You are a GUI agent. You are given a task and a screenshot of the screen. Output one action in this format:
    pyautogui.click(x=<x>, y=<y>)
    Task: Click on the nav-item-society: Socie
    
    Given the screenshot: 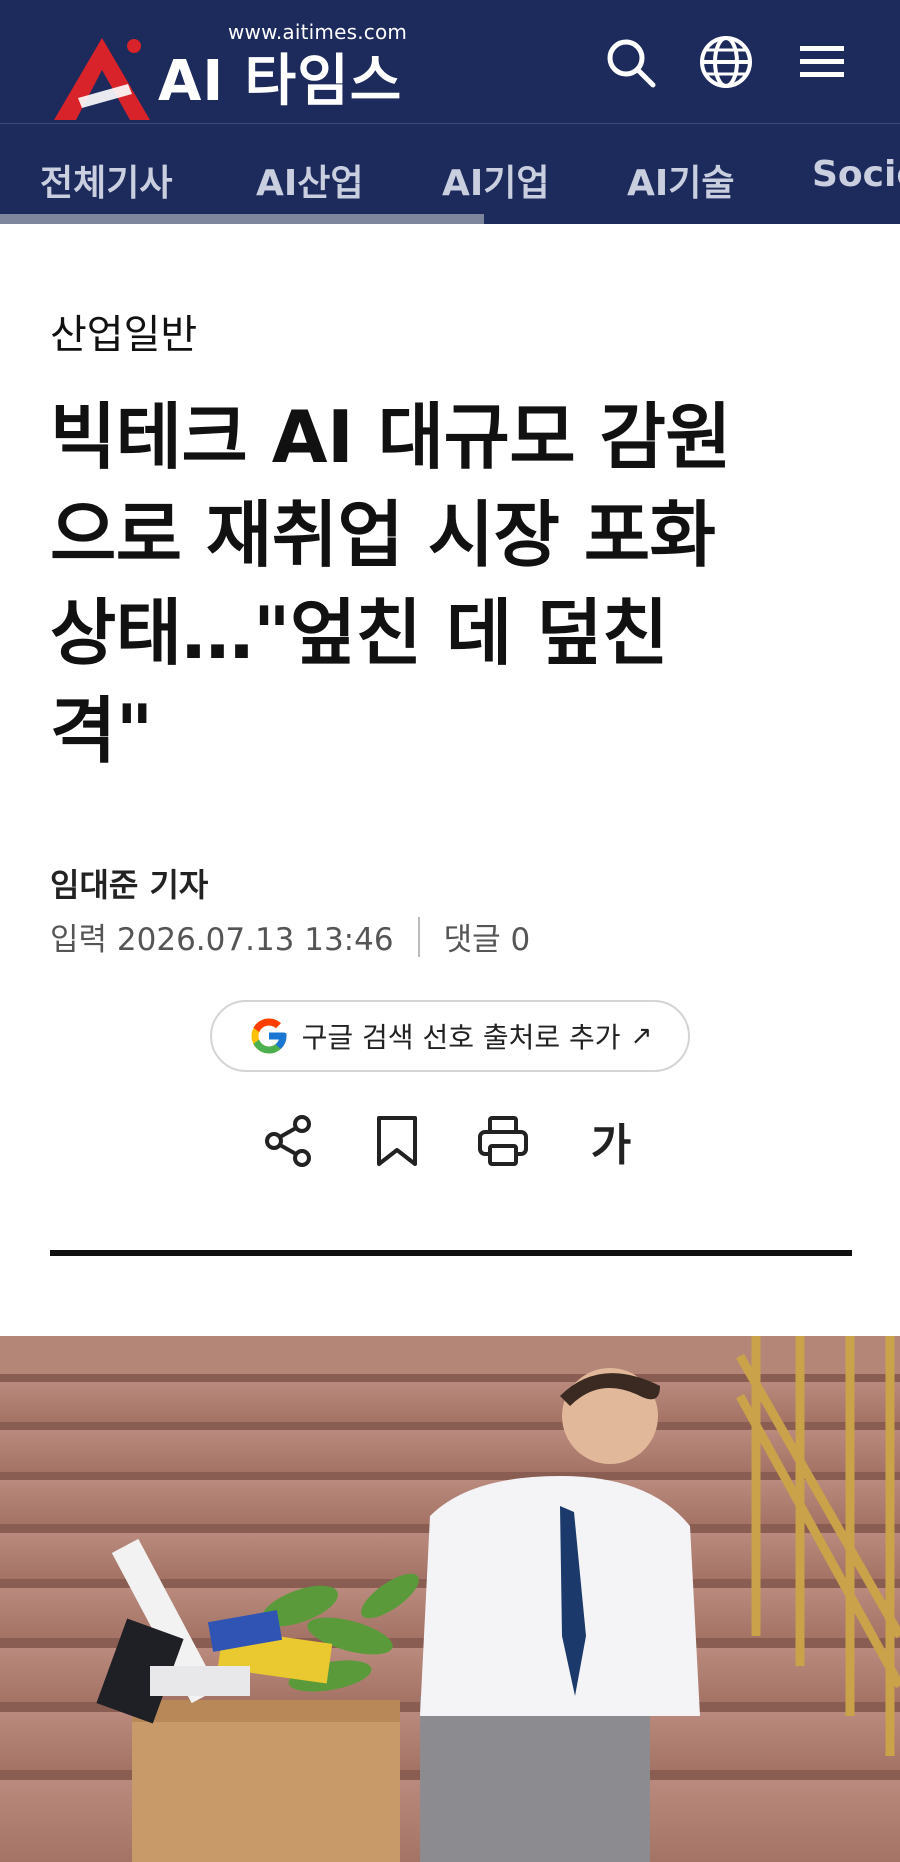 What is the action you would take?
    pyautogui.click(x=856, y=174)
    